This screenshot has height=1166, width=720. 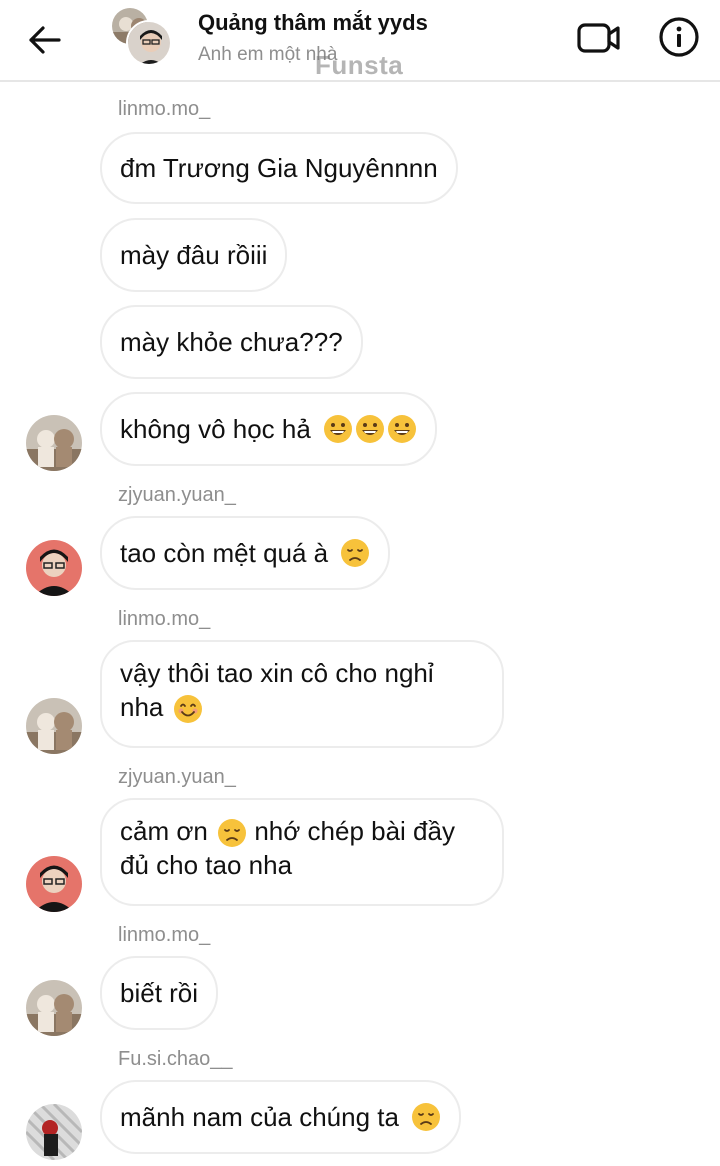 I want to click on message-bubble: mày đâu rồiii, so click(x=194, y=255).